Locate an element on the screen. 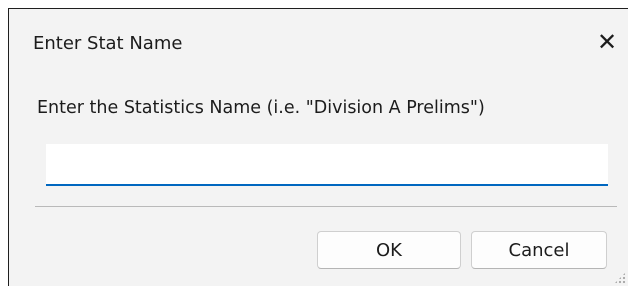 The height and width of the screenshot is (286, 630). stat-name-input is located at coordinates (327, 165).